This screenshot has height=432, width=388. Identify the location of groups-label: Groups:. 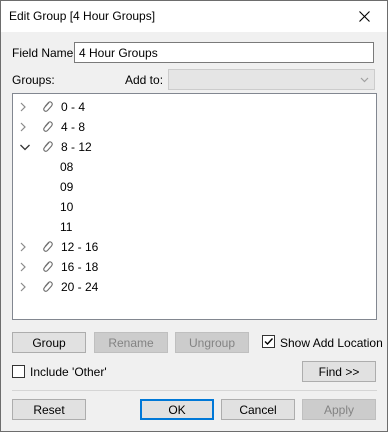
(33, 80).